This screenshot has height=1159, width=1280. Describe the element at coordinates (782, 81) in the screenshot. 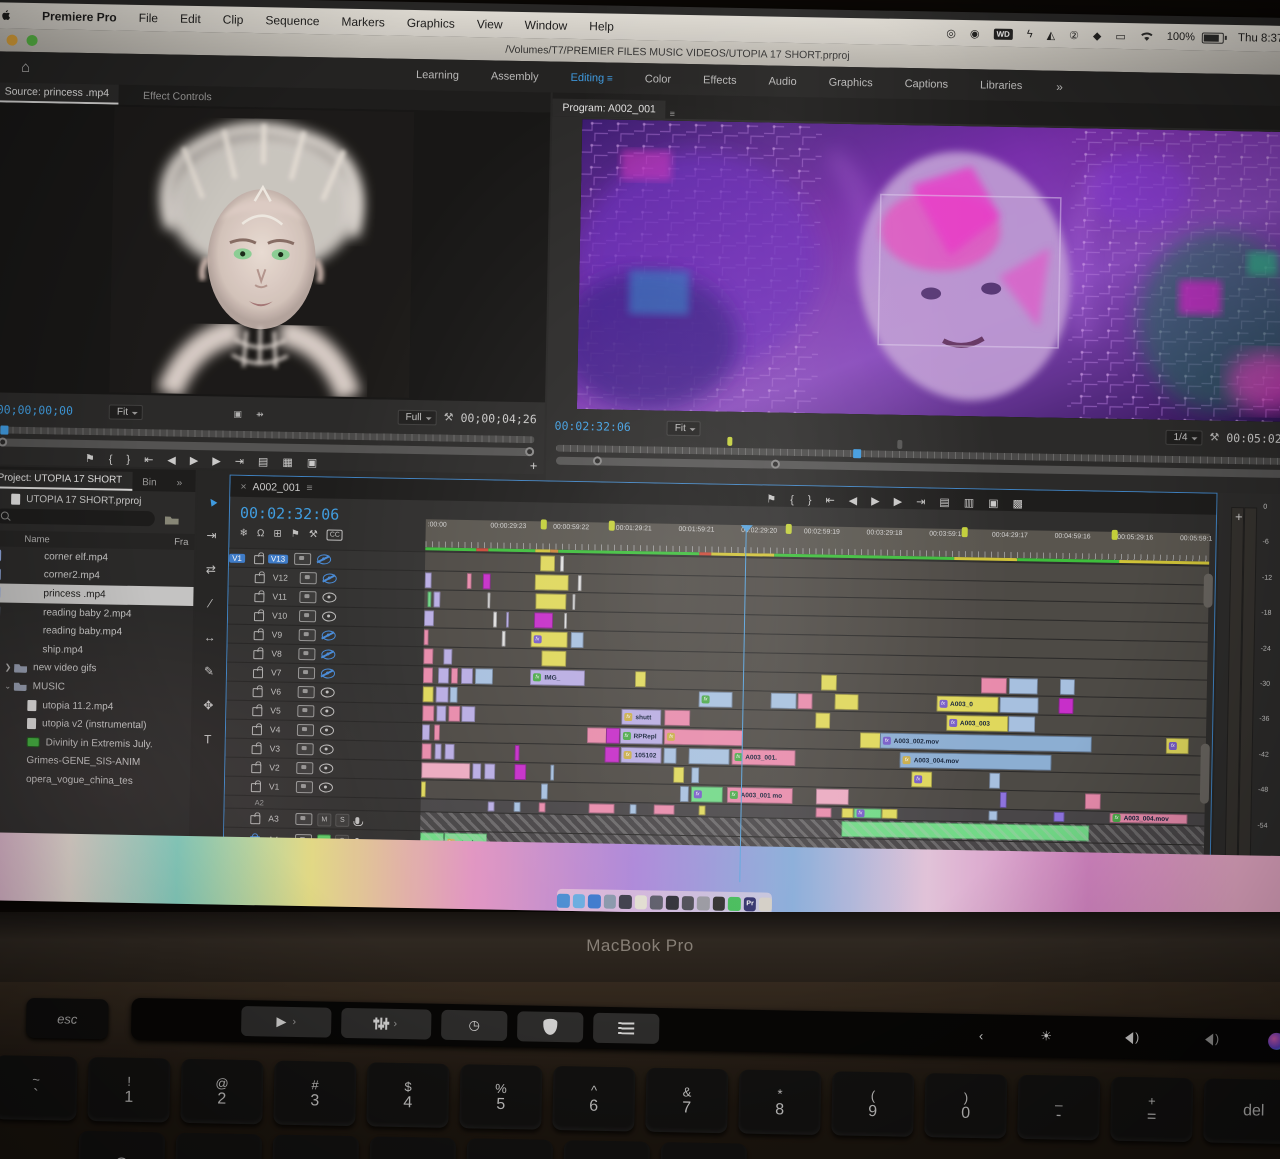

I see `tab-audio: Audio` at that location.